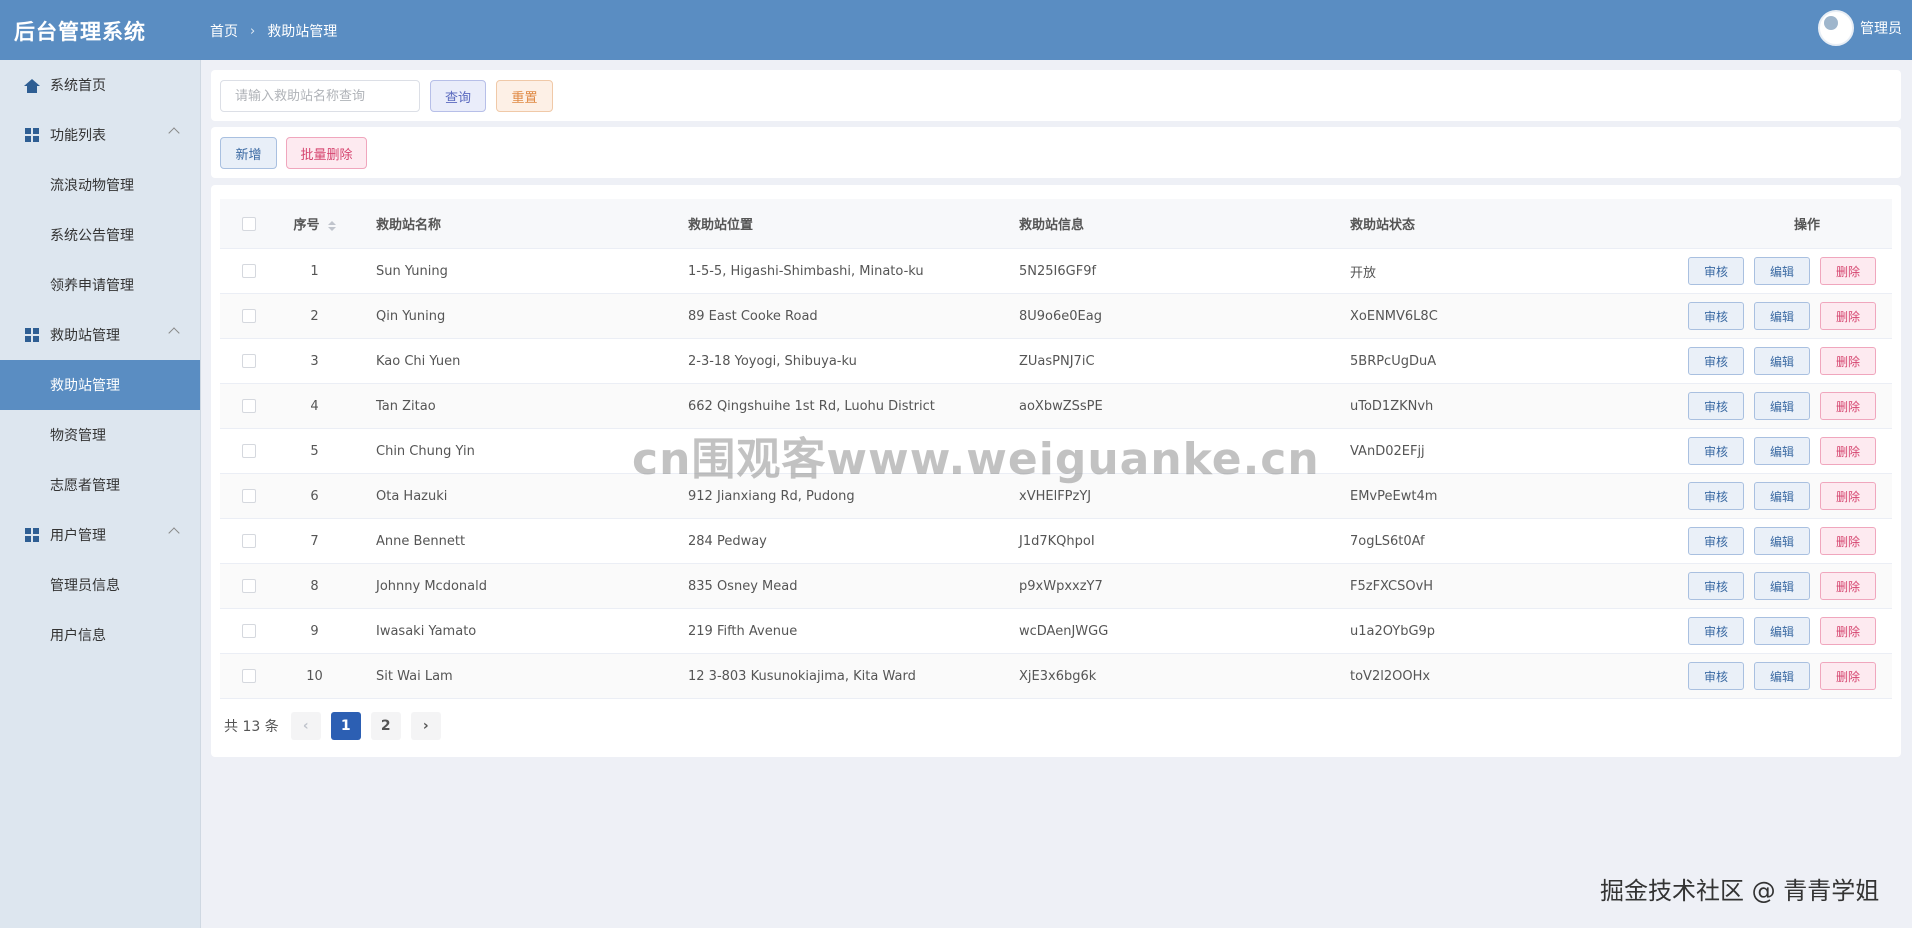 Image resolution: width=1912 pixels, height=928 pixels. Describe the element at coordinates (100, 485) in the screenshot. I see `sidebar-item-volunteers: 志愿者管理` at that location.